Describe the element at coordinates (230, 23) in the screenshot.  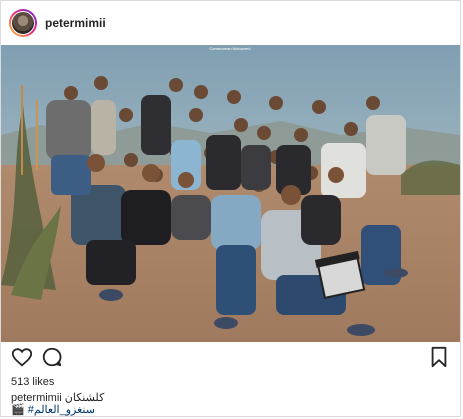
I see `post-header: petermimii` at that location.